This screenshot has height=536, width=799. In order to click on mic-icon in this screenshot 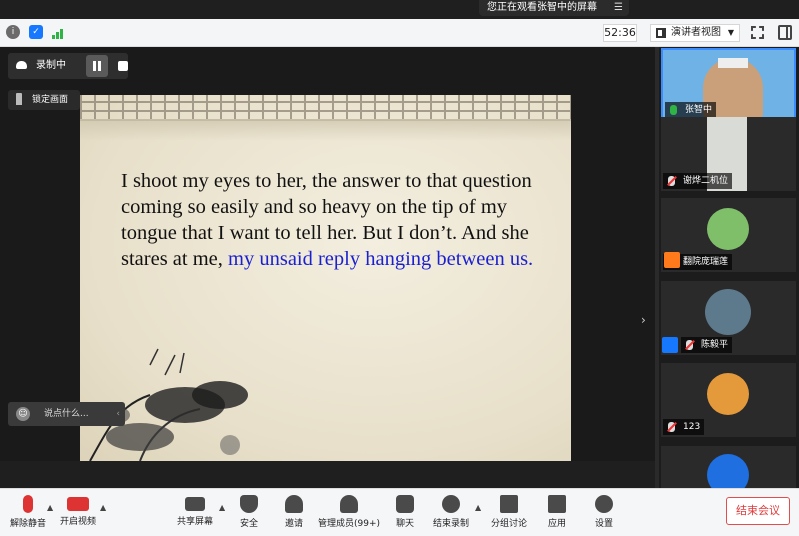, I will do `click(673, 110)`.